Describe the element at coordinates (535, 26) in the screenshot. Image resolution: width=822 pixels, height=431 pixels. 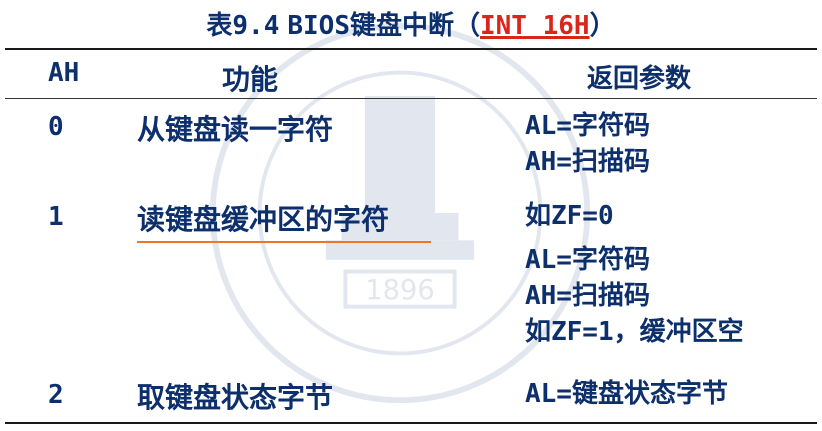
I see `int16h-link: INT 16H` at that location.